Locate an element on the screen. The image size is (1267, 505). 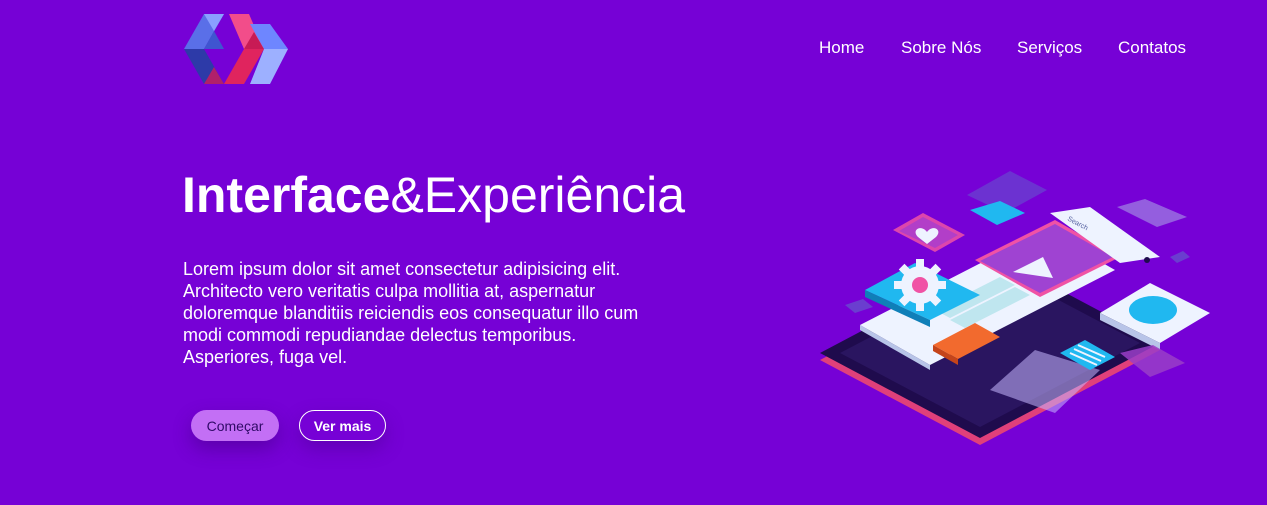
search-icon is located at coordinates (1147, 260).